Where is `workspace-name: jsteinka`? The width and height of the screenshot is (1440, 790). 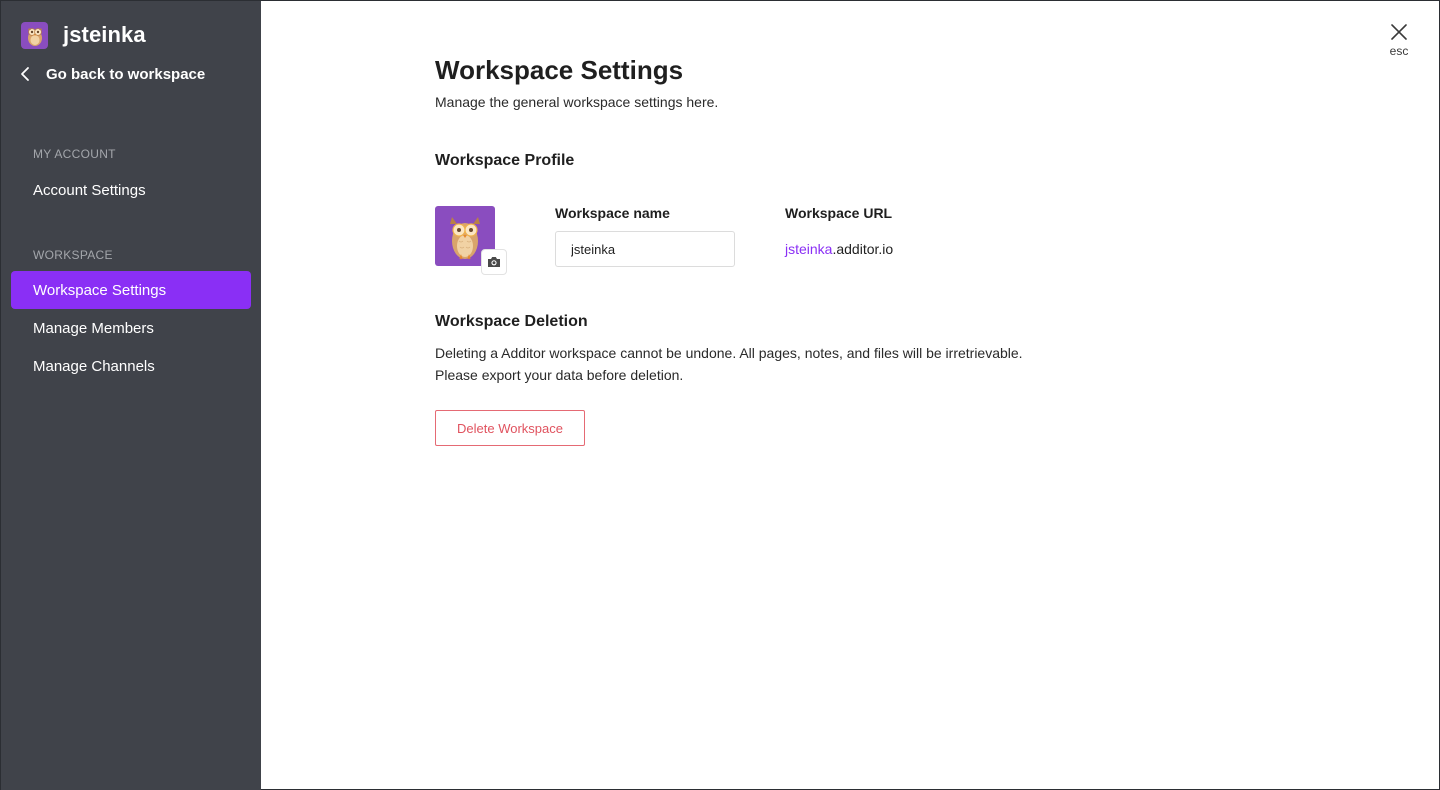 workspace-name: jsteinka is located at coordinates (104, 34).